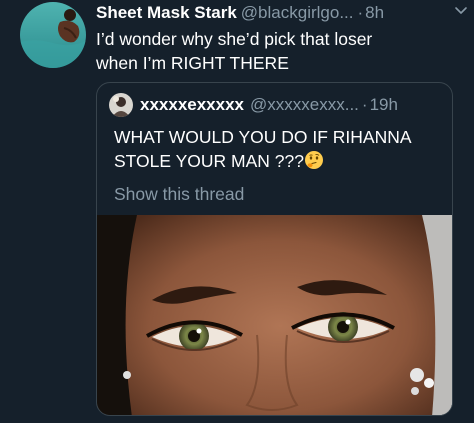  I want to click on quoted-text-line-2-wrap: STOLE YOUR MAN ???, so click(279, 161).